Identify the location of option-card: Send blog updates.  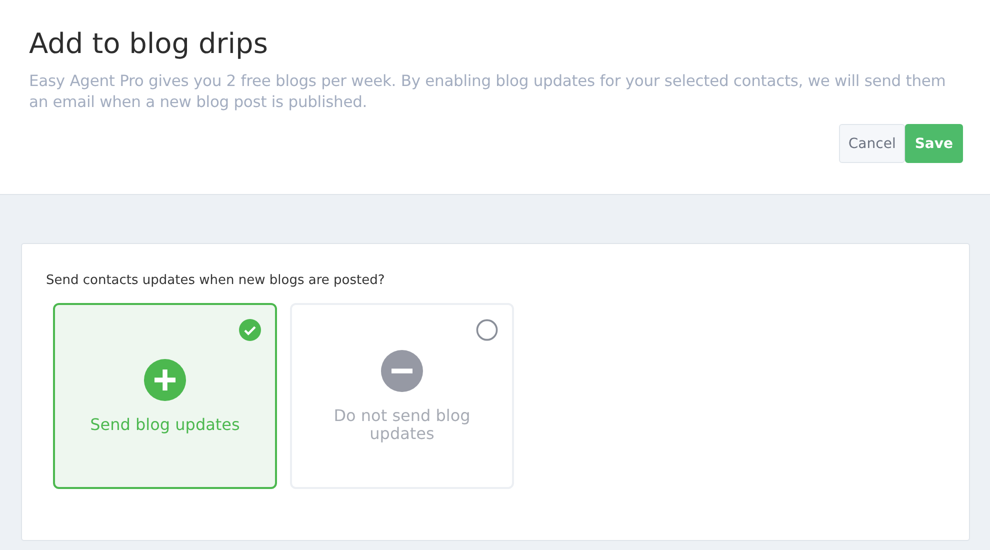
(165, 396).